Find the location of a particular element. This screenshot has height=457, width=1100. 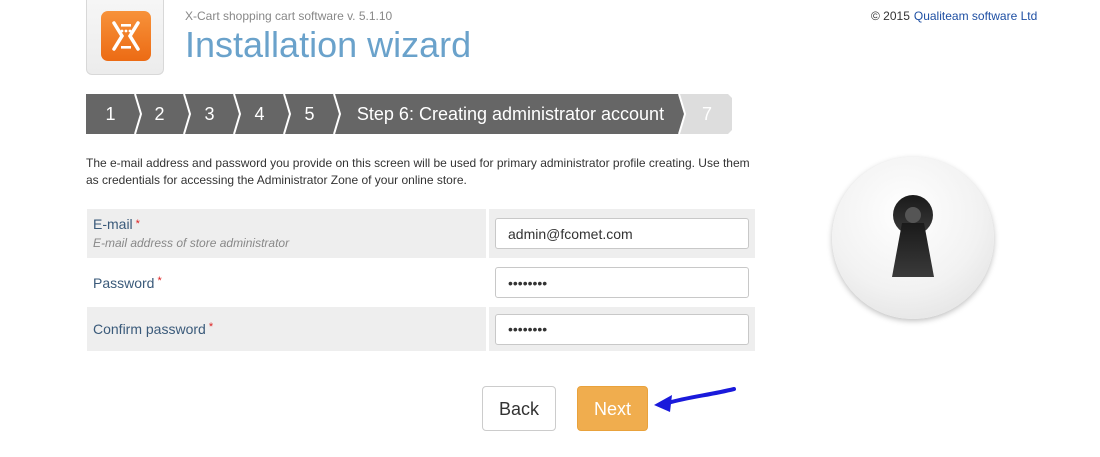

page-title: Installation wizard is located at coordinates (328, 44).